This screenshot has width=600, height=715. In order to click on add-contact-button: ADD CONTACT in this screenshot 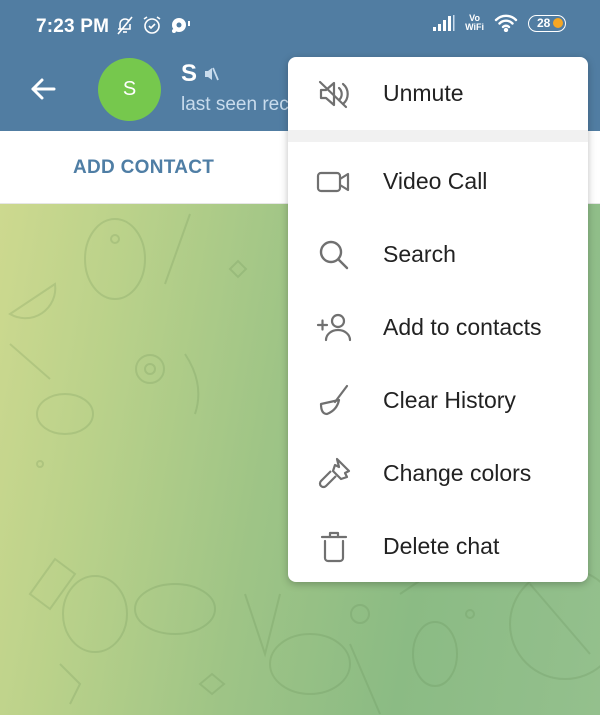, I will do `click(143, 168)`.